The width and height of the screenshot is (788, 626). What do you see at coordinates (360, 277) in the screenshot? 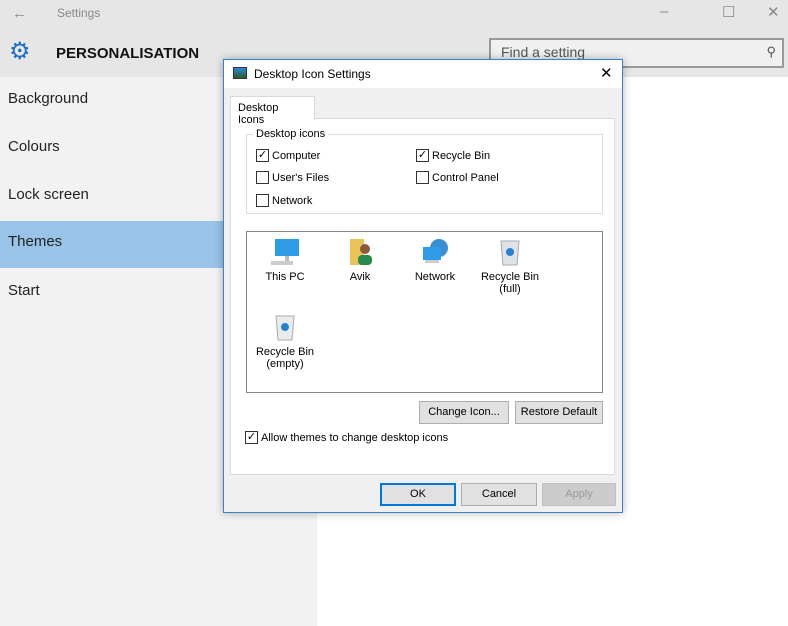
I see `icon-label: Avik` at bounding box center [360, 277].